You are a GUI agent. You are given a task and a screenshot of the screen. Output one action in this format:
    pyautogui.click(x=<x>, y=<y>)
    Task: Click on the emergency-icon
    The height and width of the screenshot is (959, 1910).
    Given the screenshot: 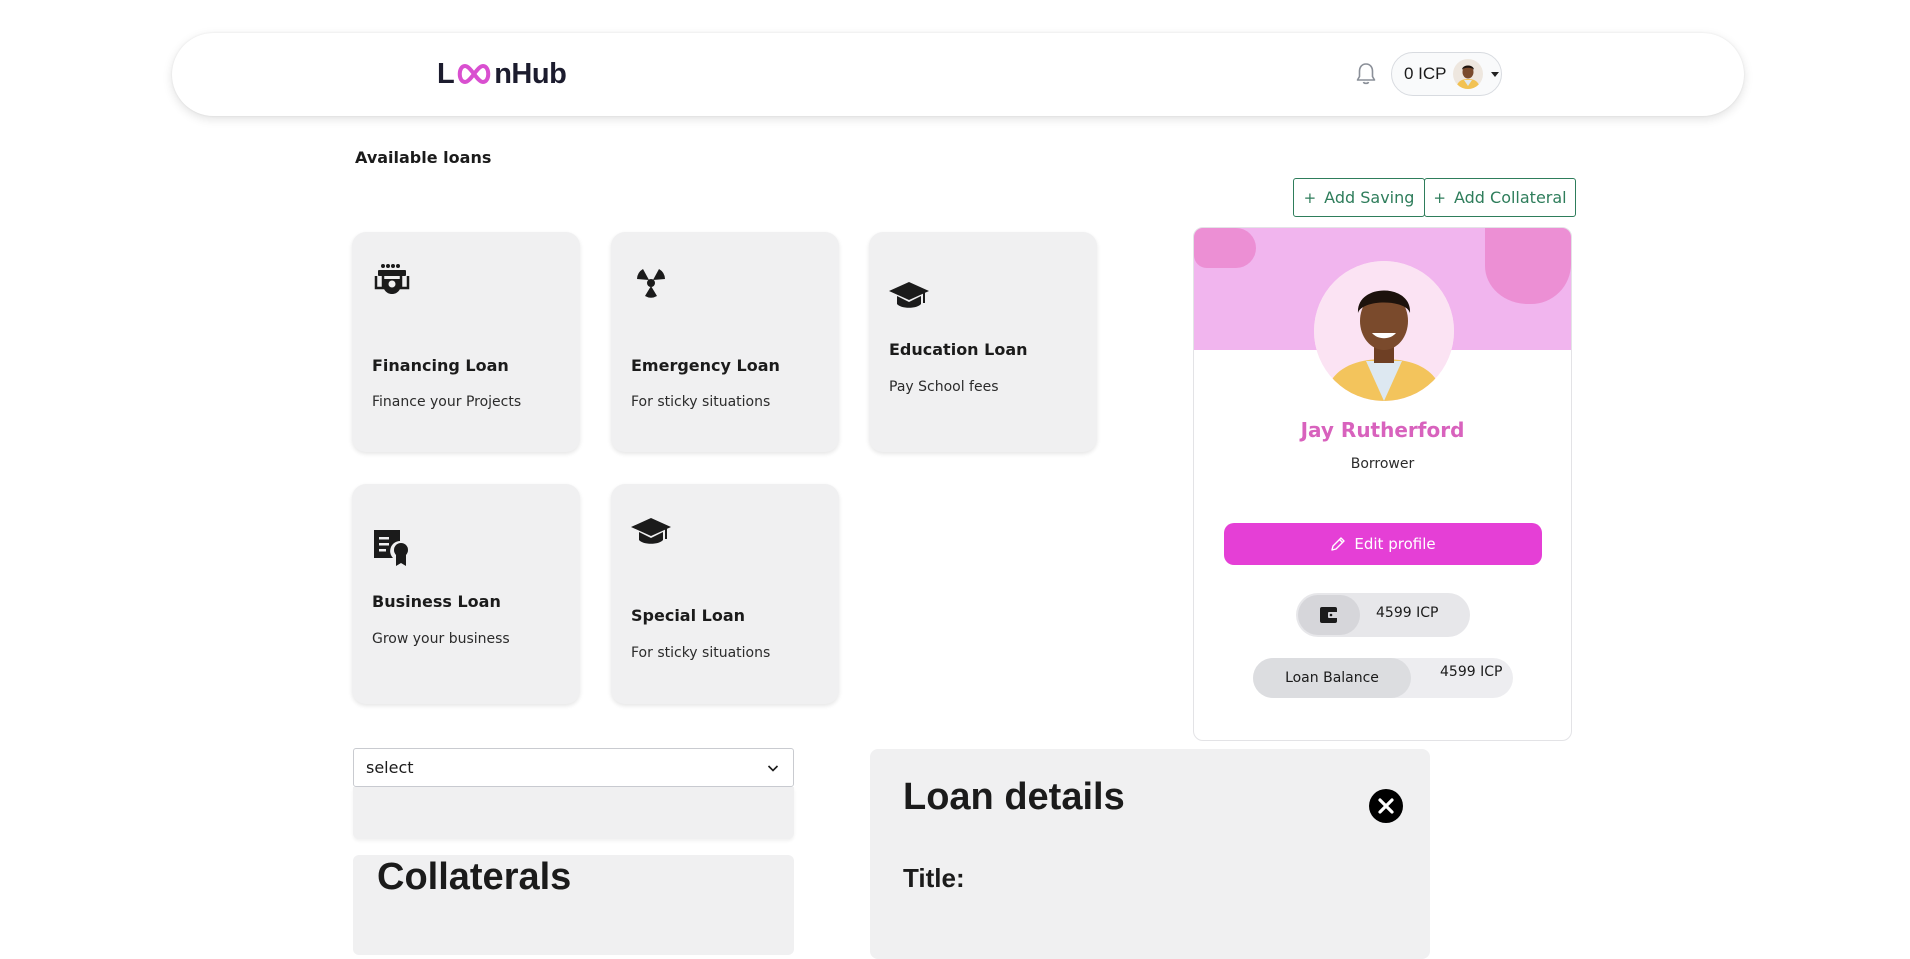 What is the action you would take?
    pyautogui.click(x=651, y=283)
    